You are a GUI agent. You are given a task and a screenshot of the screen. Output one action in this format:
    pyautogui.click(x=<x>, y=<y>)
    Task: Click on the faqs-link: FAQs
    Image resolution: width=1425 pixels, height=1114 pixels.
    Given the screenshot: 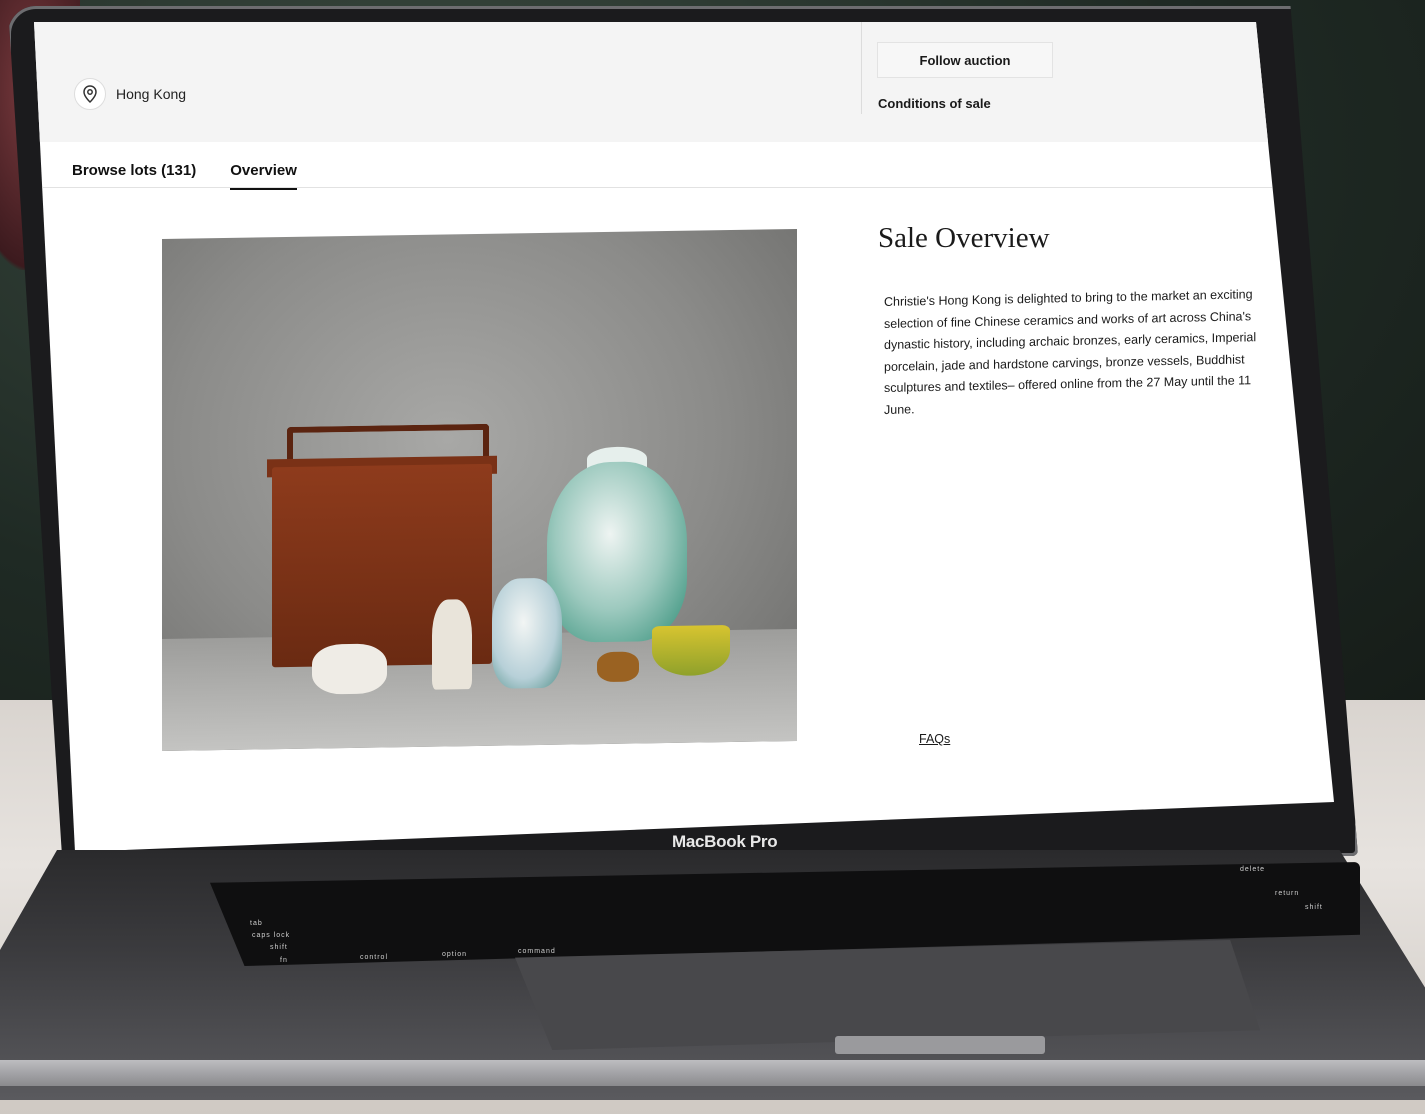 What is the action you would take?
    pyautogui.click(x=934, y=739)
    